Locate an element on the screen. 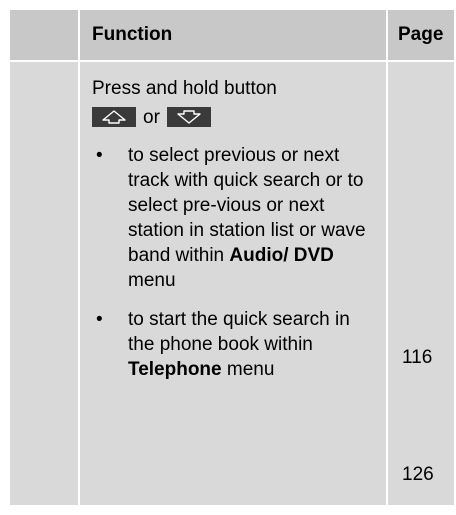 The height and width of the screenshot is (515, 456). page-number: 126 is located at coordinates (418, 474).